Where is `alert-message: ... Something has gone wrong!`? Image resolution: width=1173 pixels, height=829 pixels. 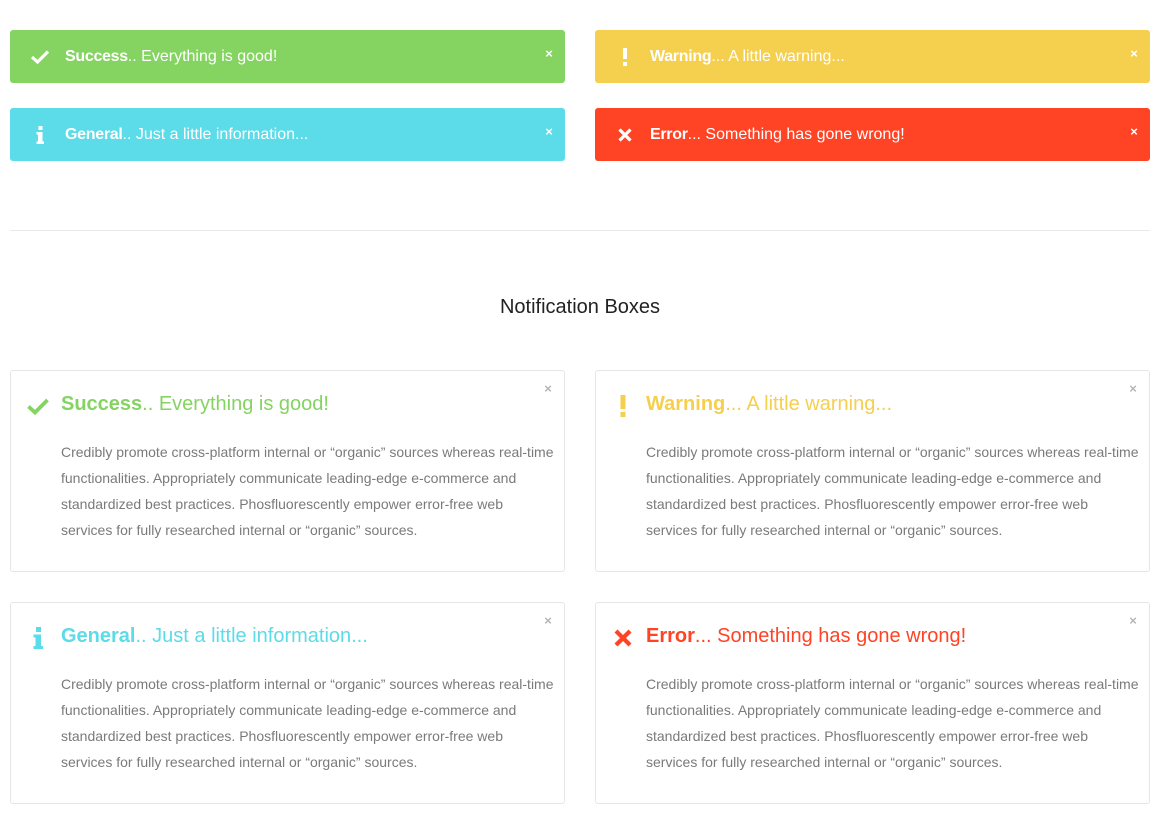
alert-message: ... Something has gone wrong! is located at coordinates (796, 134).